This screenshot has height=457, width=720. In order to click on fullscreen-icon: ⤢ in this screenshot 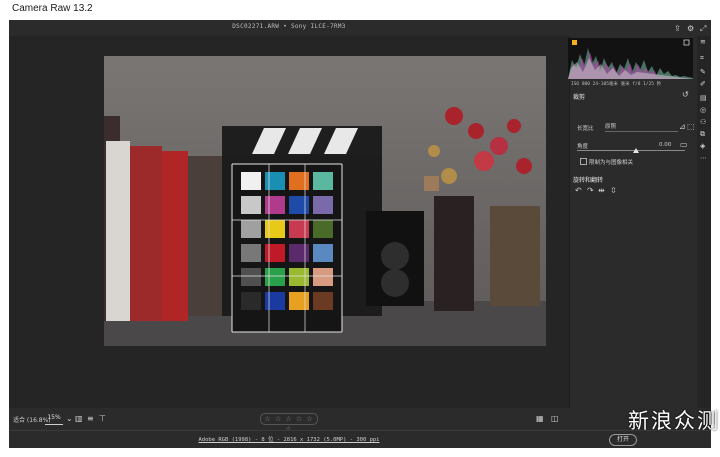, I will do `click(703, 29)`.